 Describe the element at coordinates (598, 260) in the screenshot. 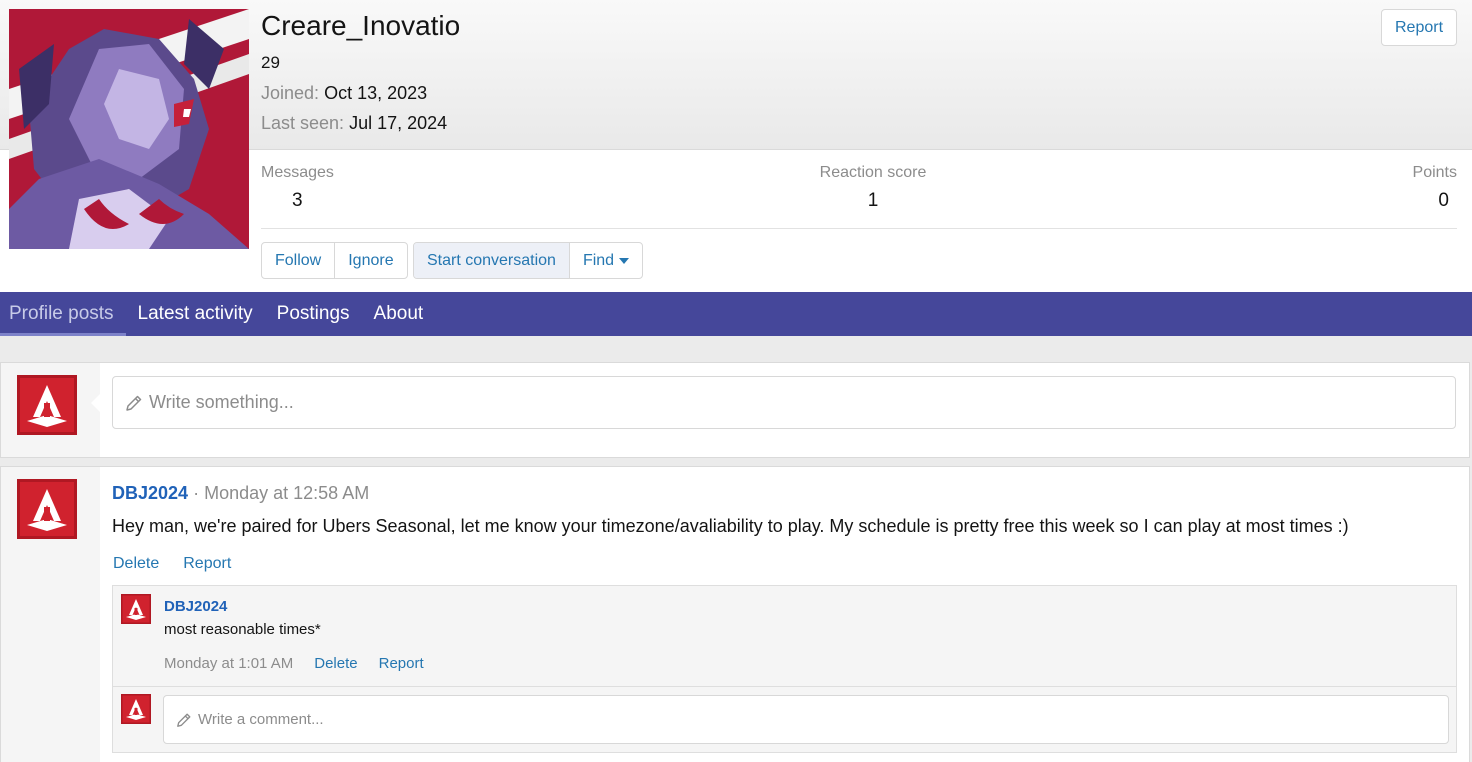

I see `find-label: Find` at that location.